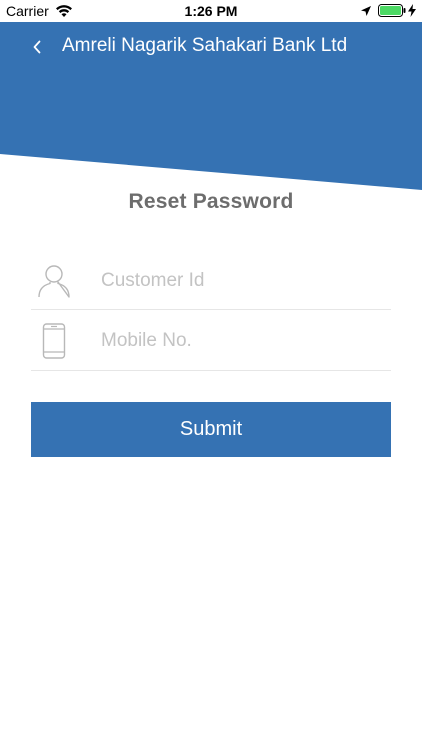 The width and height of the screenshot is (422, 750). I want to click on submit-button: Submit, so click(211, 429).